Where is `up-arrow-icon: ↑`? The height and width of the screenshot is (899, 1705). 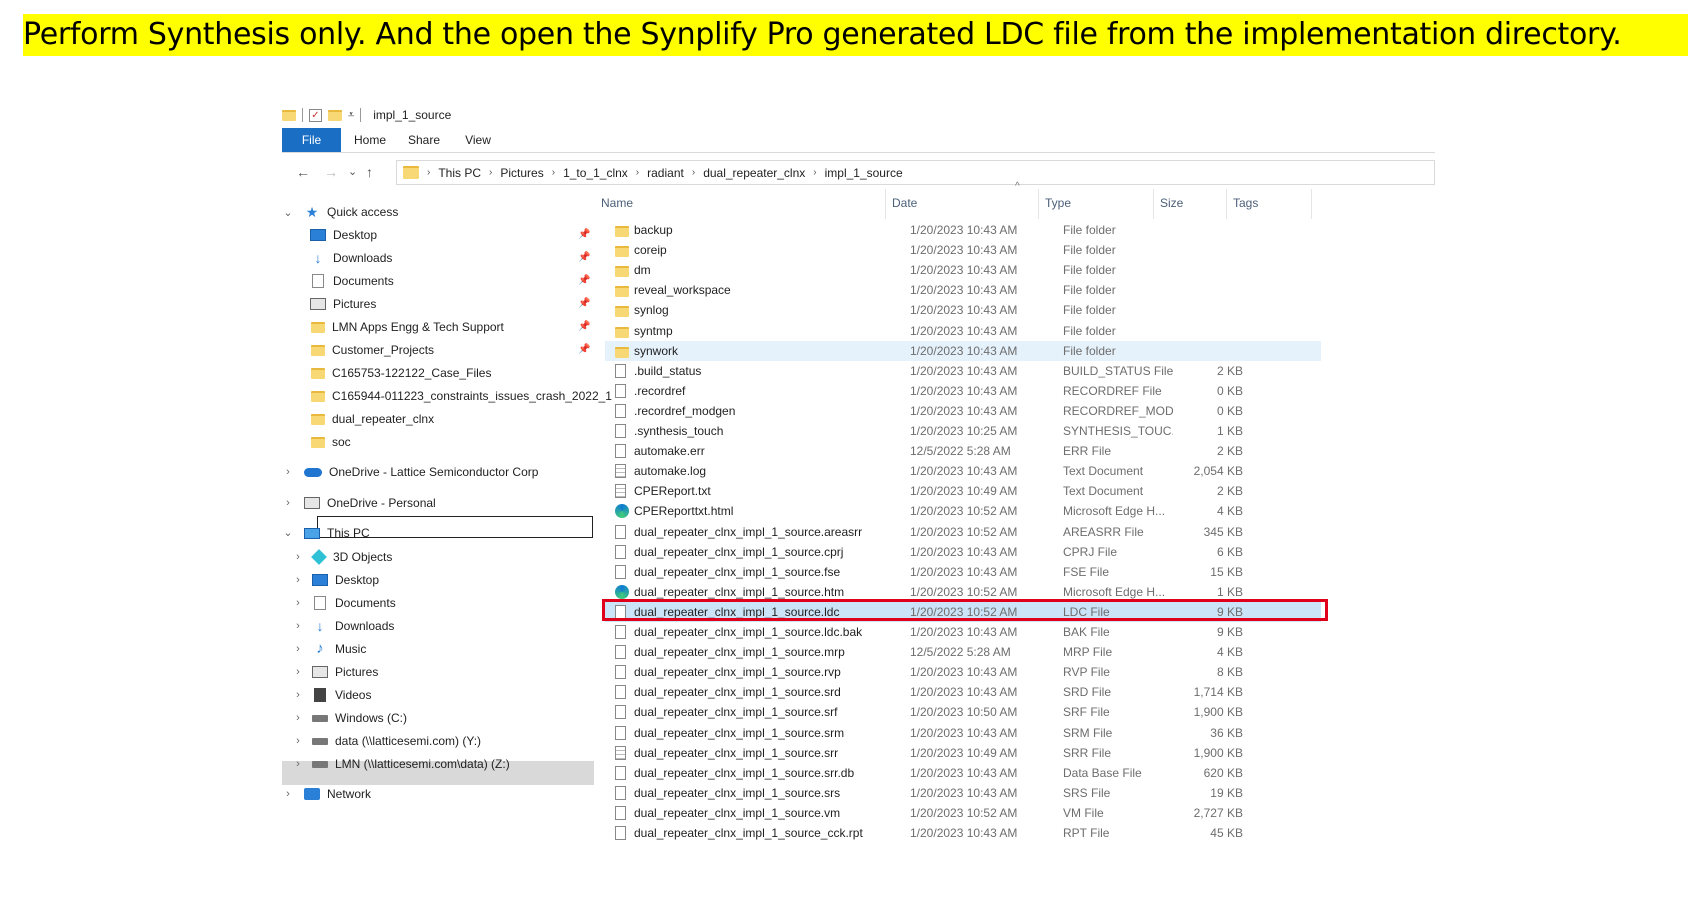 up-arrow-icon: ↑ is located at coordinates (369, 172).